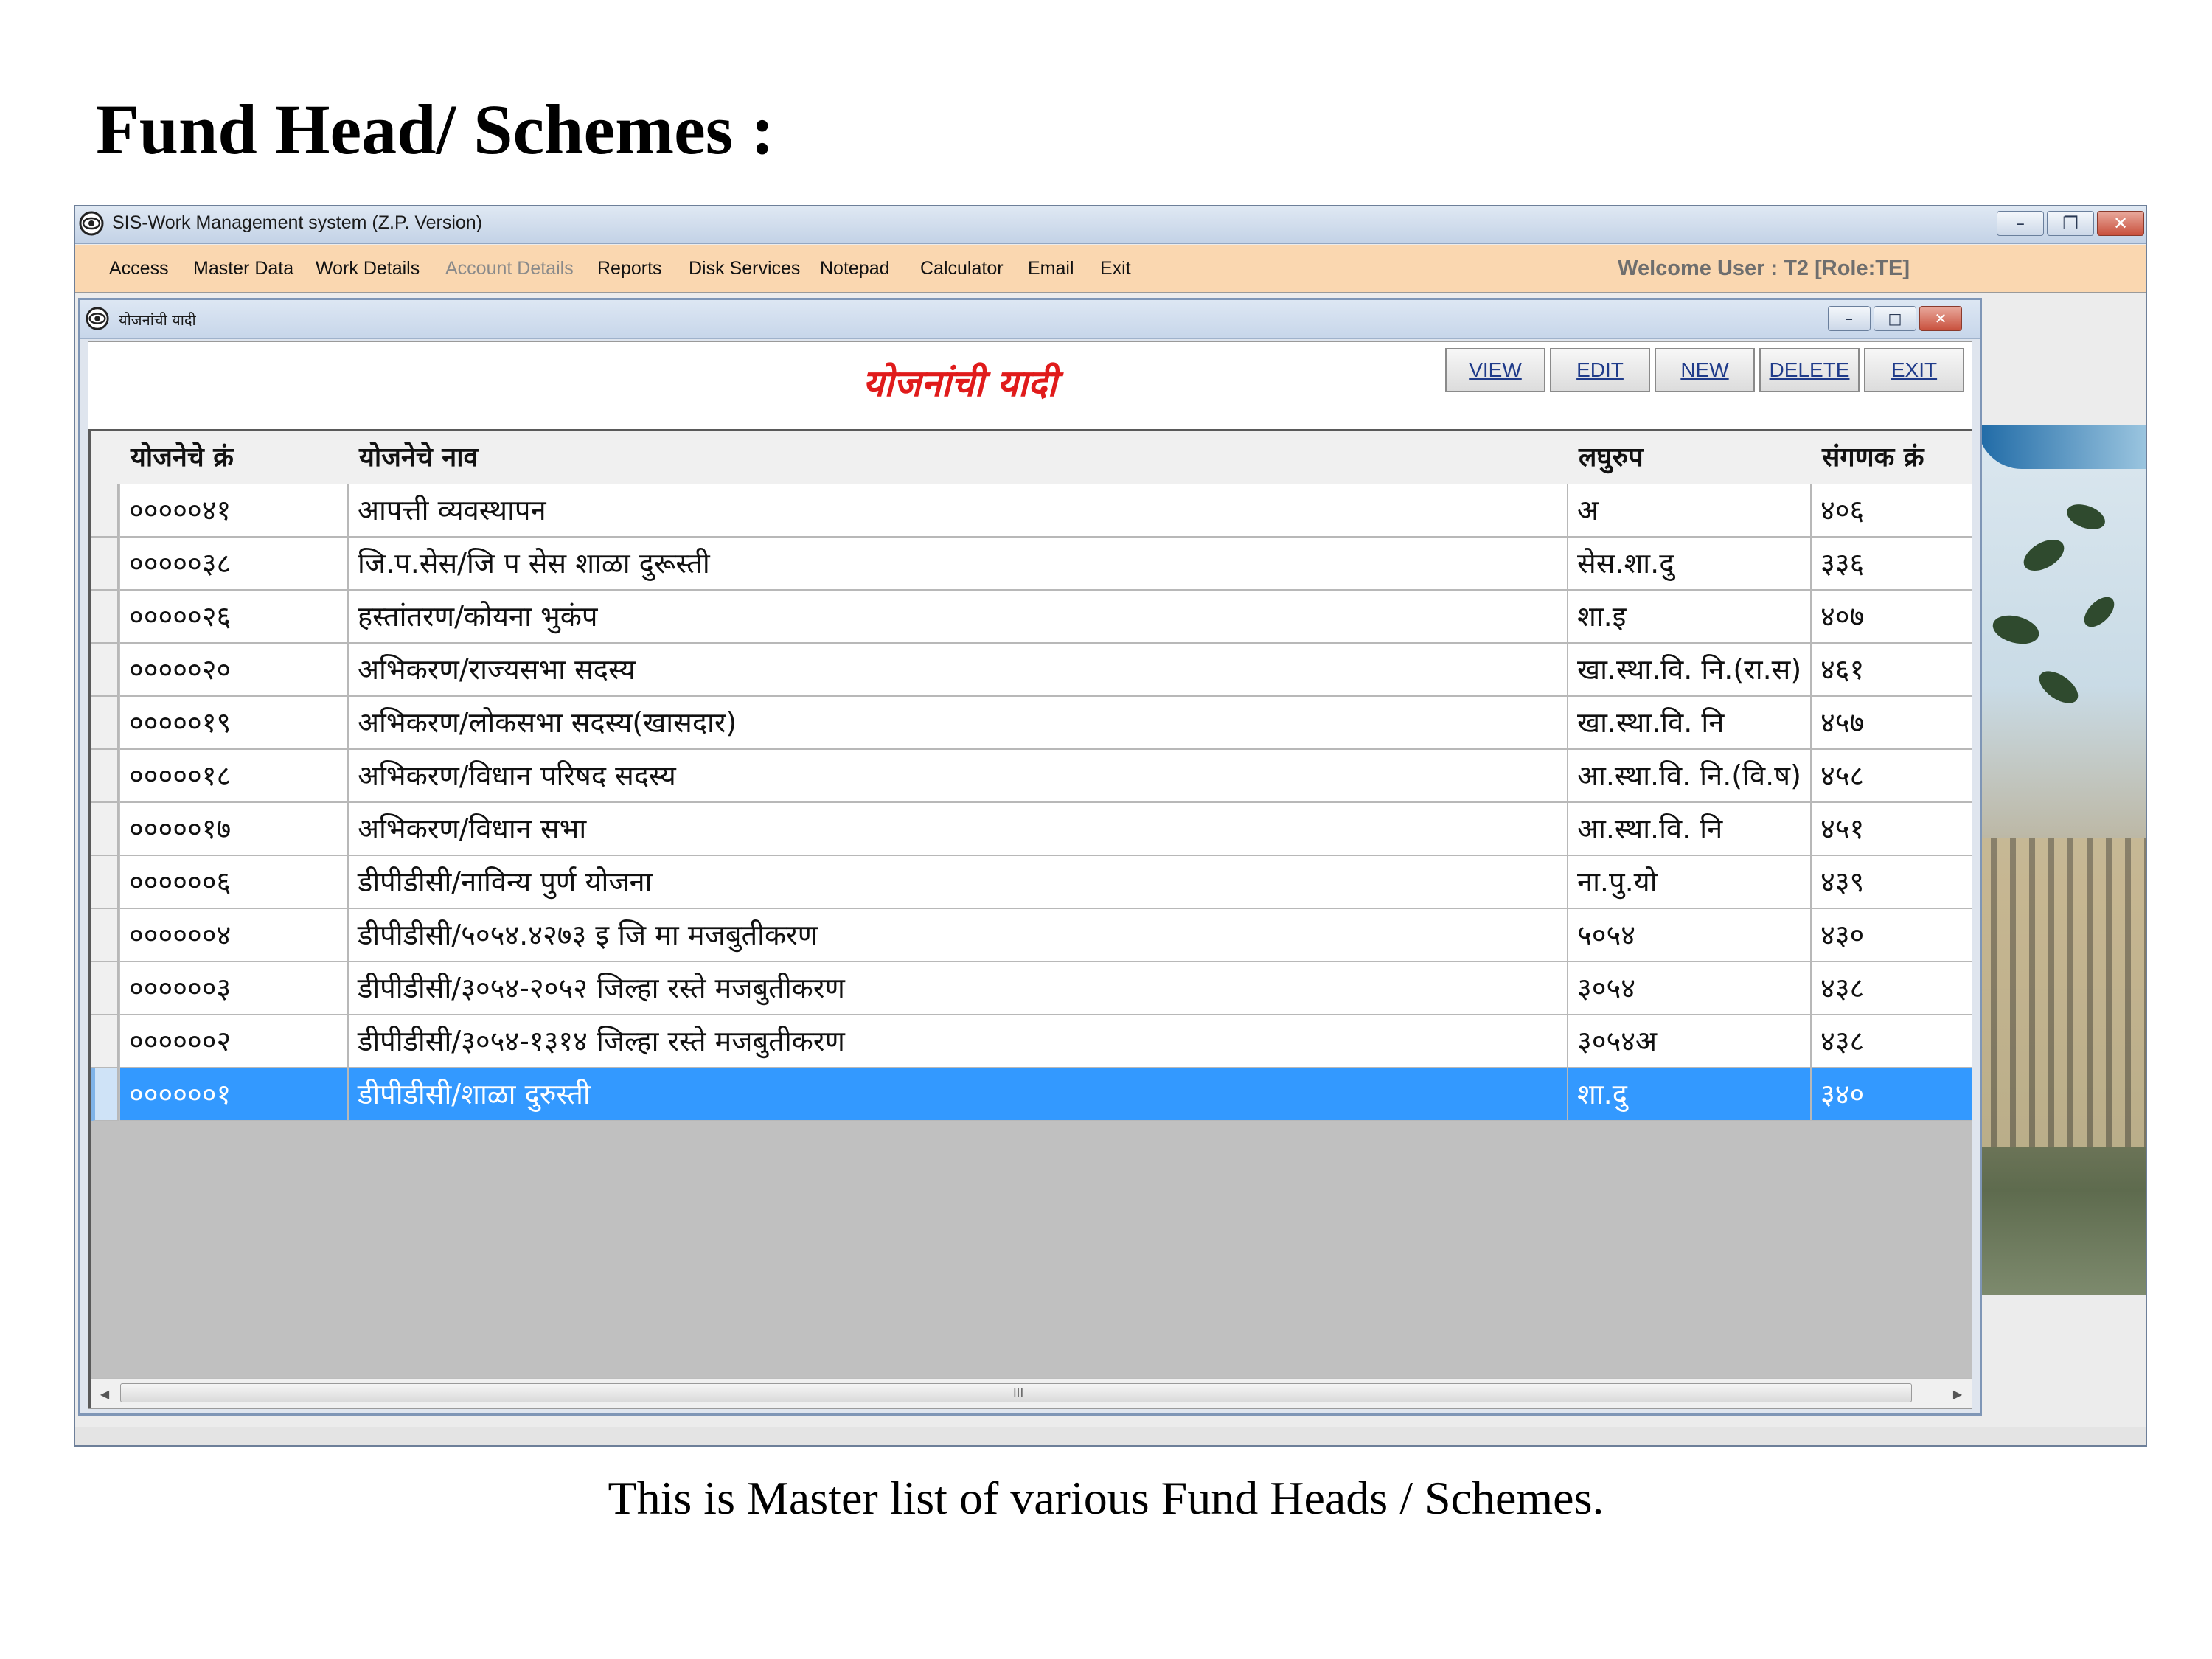 This screenshot has height=1659, width=2212. What do you see at coordinates (958, 670) in the screenshot?
I see `cell-name: अभिकरण/राज्यसभा सदस्य` at bounding box center [958, 670].